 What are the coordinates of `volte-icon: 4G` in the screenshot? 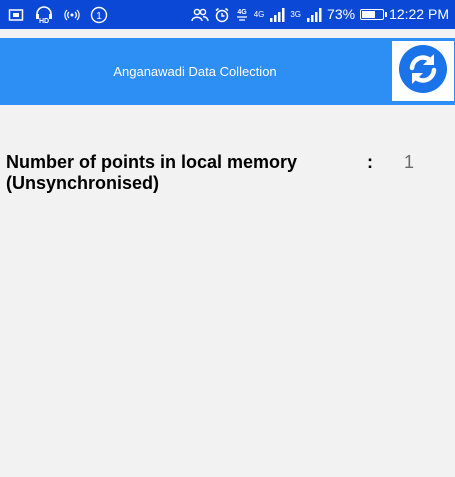 It's located at (242, 15).